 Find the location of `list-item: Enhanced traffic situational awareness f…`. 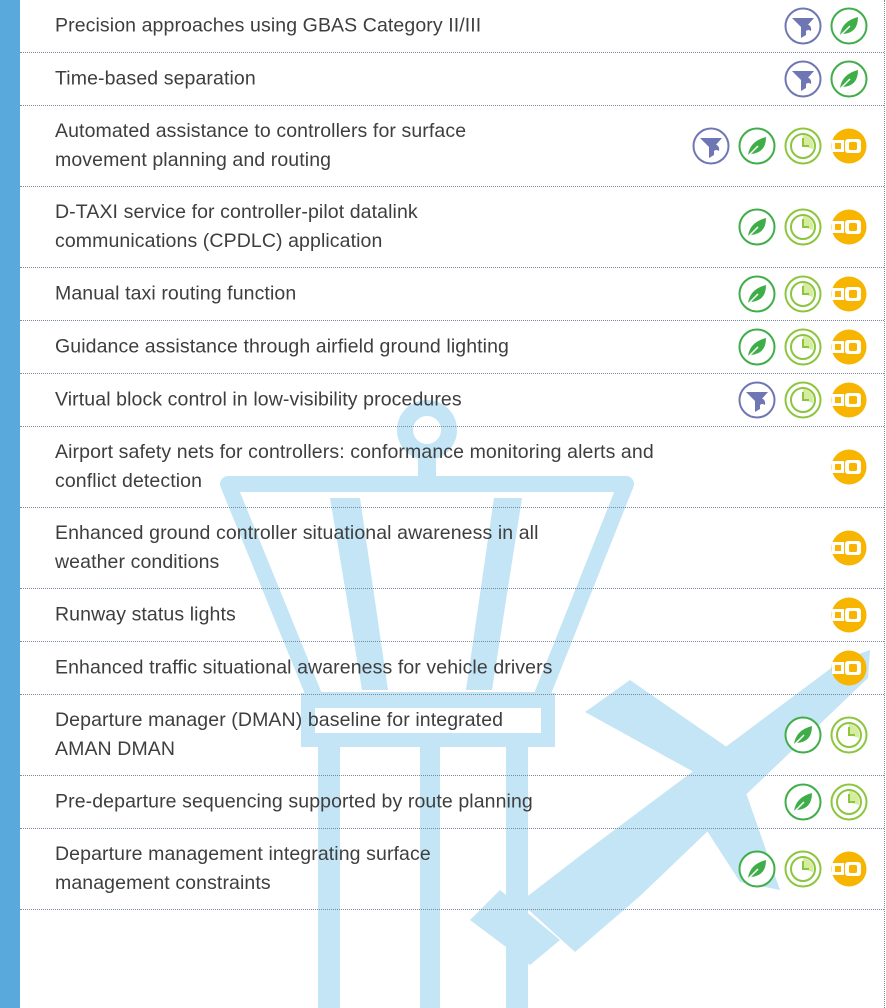

list-item: Enhanced traffic situational awareness f… is located at coordinates (452, 668).